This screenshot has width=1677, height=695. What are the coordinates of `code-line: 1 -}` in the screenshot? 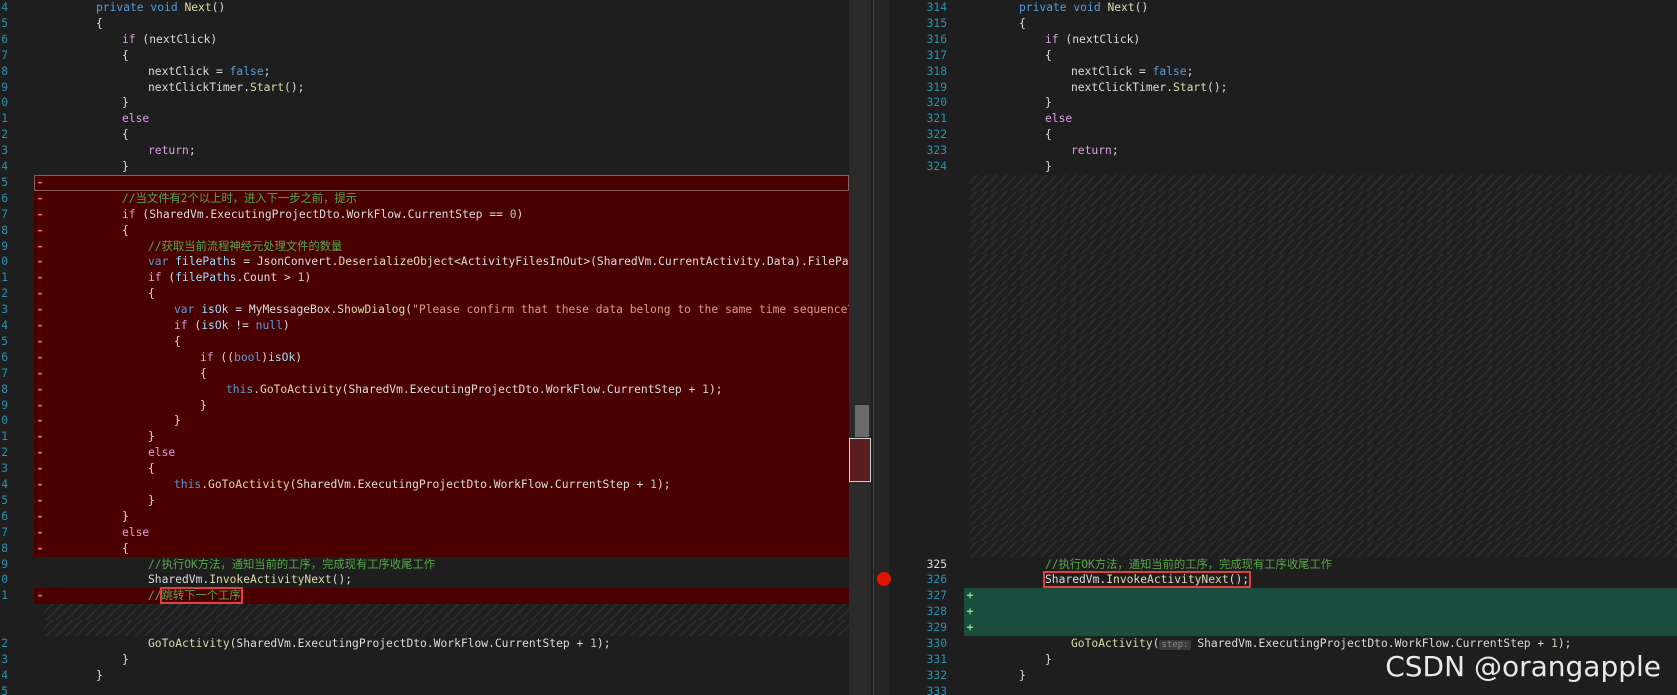 It's located at (425, 437).